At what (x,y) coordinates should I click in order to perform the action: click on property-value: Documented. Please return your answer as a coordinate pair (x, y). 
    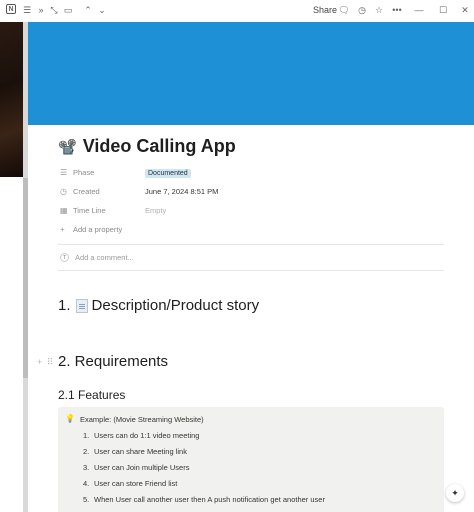
    Looking at the image, I should click on (168, 173).